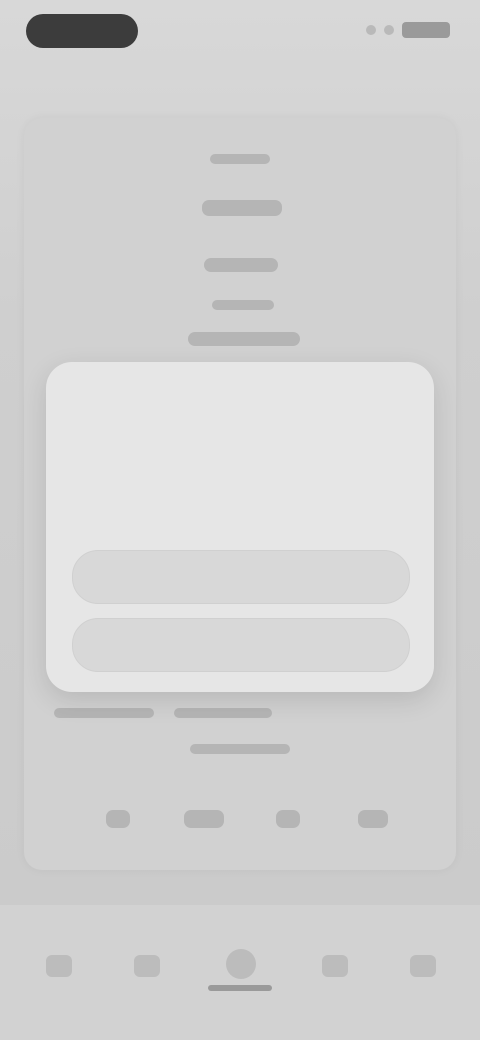 The width and height of the screenshot is (480, 1040). I want to click on status-right, so click(408, 30).